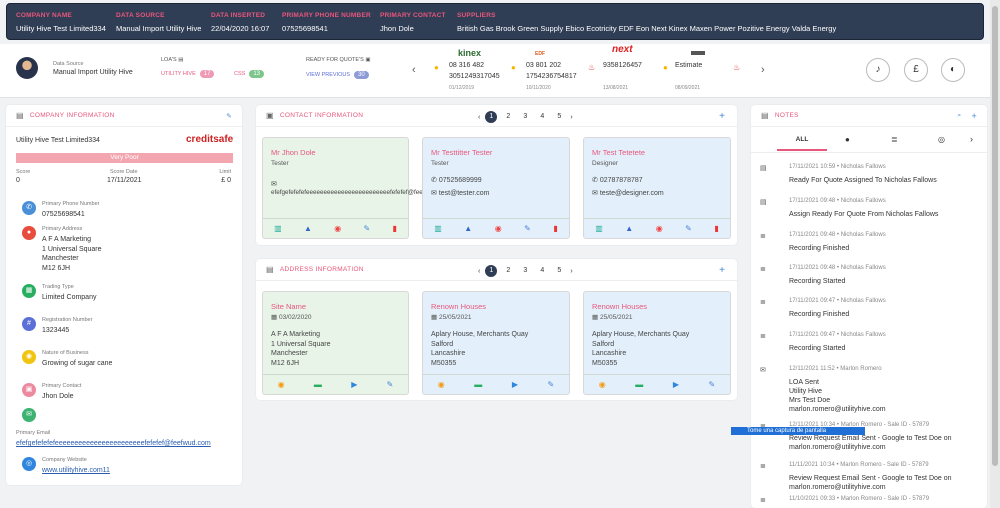 The width and height of the screenshot is (1000, 508). What do you see at coordinates (763, 500) in the screenshot?
I see `note-list-icon: ≣` at bounding box center [763, 500].